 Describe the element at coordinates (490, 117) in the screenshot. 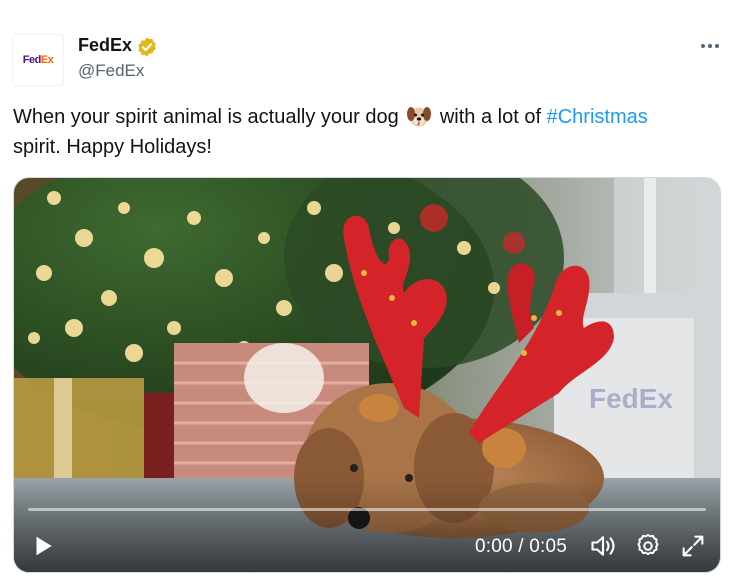

I see `tweet-text-part2: with a lot of` at that location.